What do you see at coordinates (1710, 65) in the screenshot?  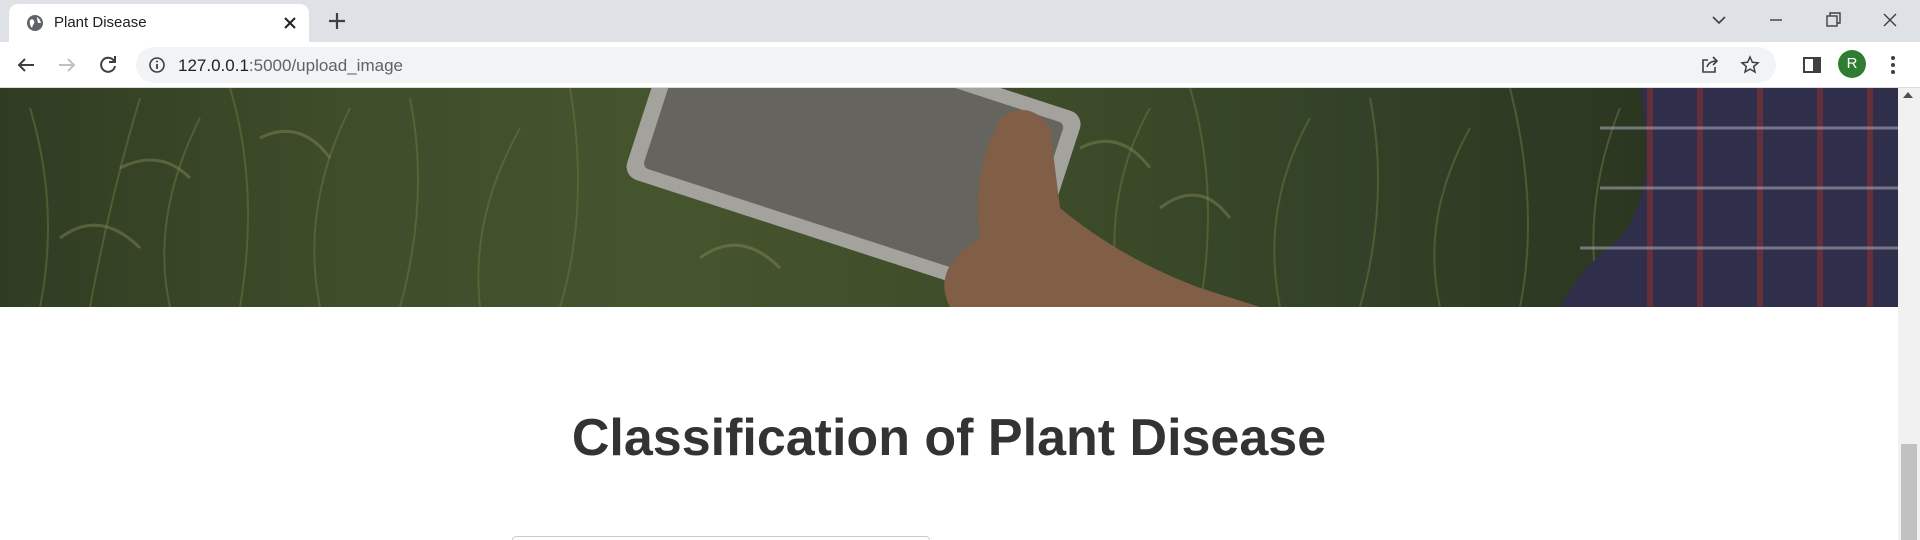 I see `share-icon` at bounding box center [1710, 65].